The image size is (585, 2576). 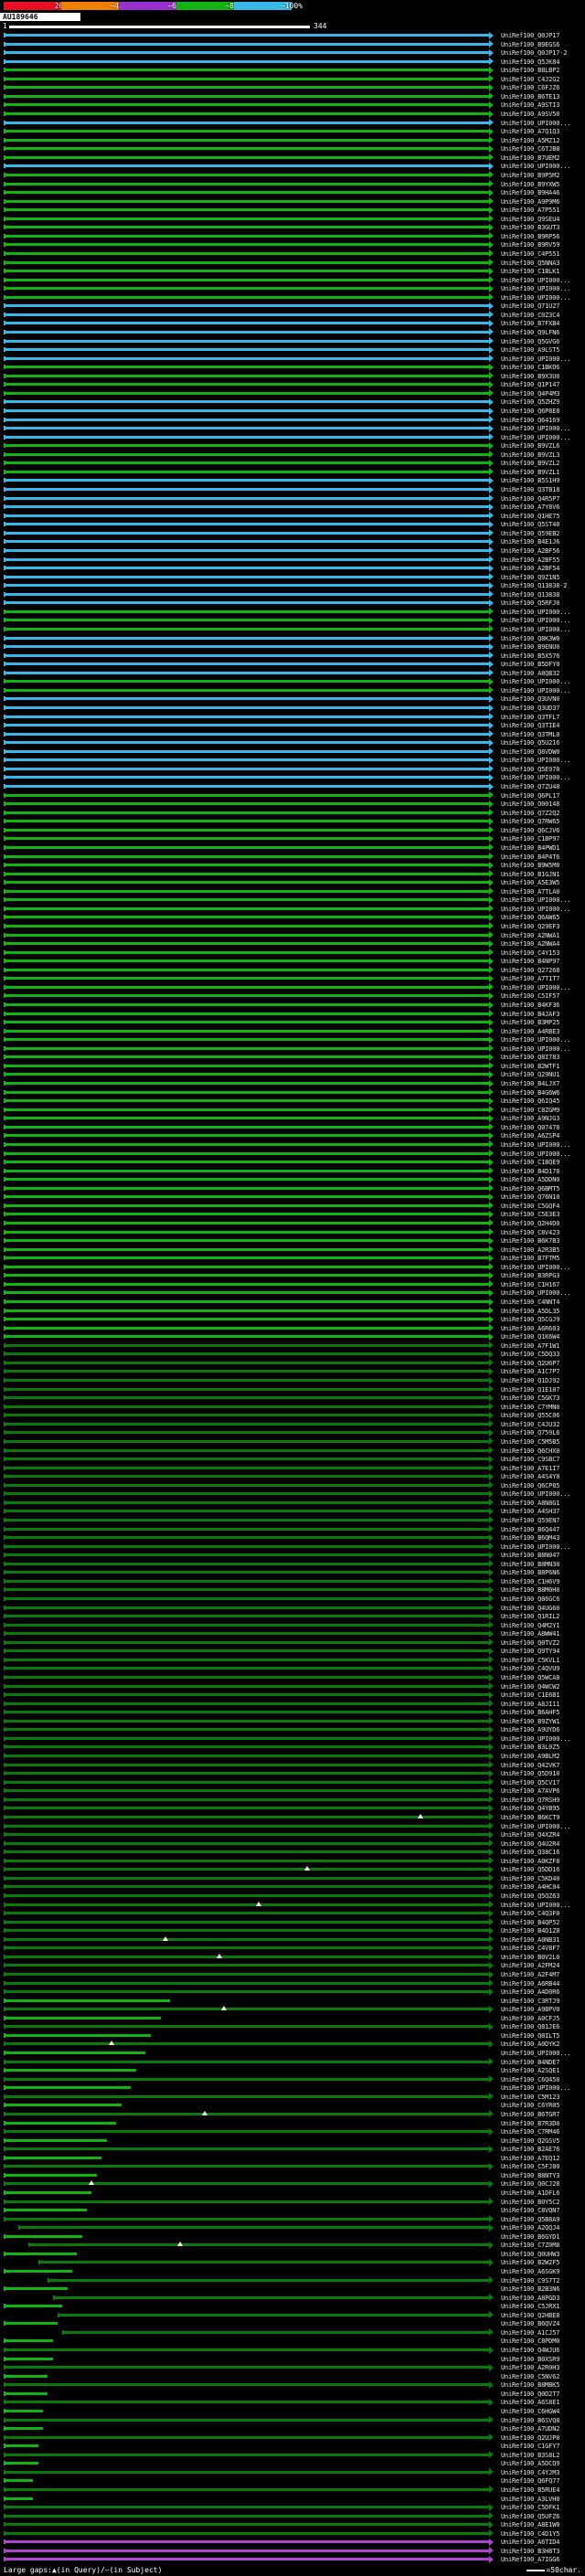 I want to click on hit-label: UniRef100_A6R603, so click(x=530, y=1328).